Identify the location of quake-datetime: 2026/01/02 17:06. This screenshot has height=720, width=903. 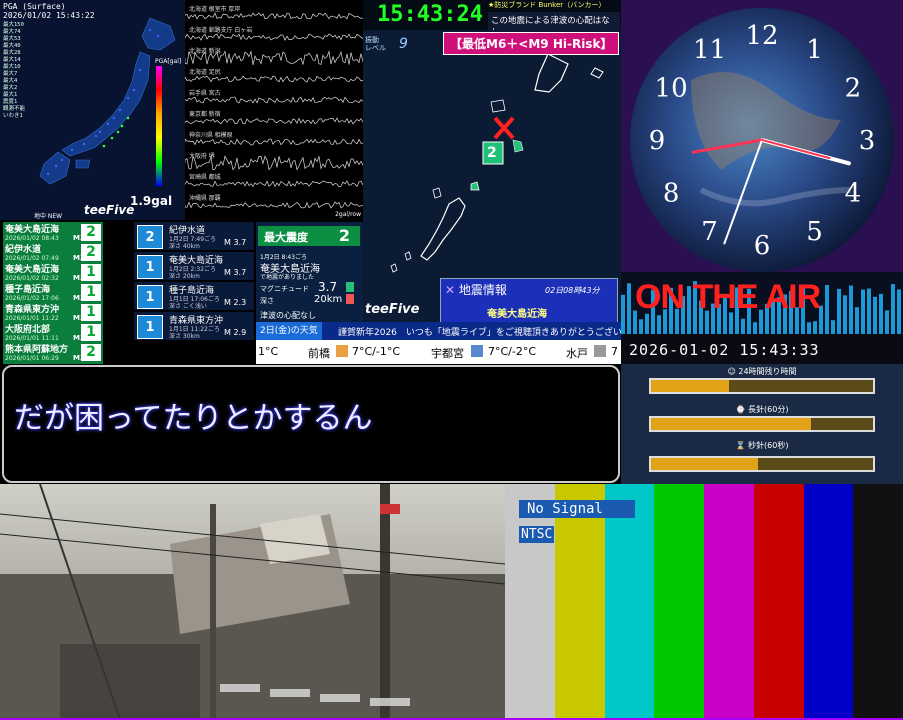
(32, 298).